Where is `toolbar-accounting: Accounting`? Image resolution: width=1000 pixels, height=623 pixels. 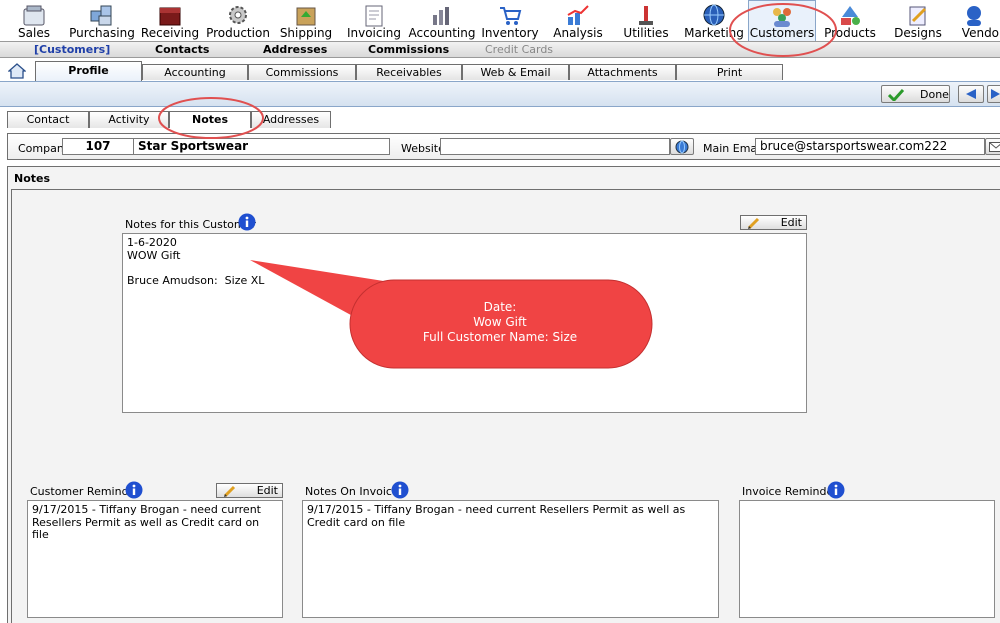
toolbar-accounting: Accounting is located at coordinates (442, 20).